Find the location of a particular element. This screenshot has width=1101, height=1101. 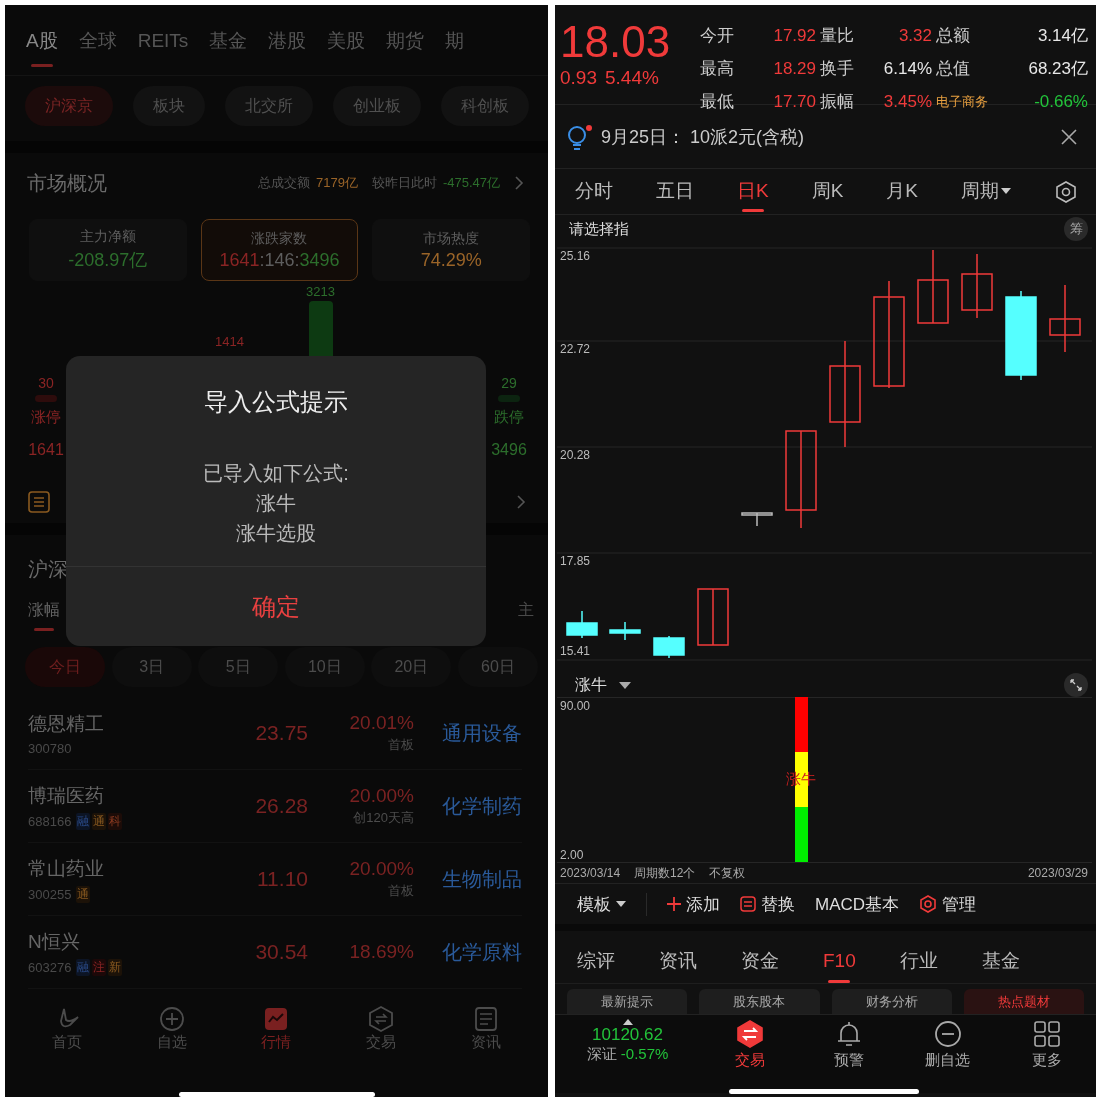

stat-value: 3.14亿 is located at coordinates (1062, 36).